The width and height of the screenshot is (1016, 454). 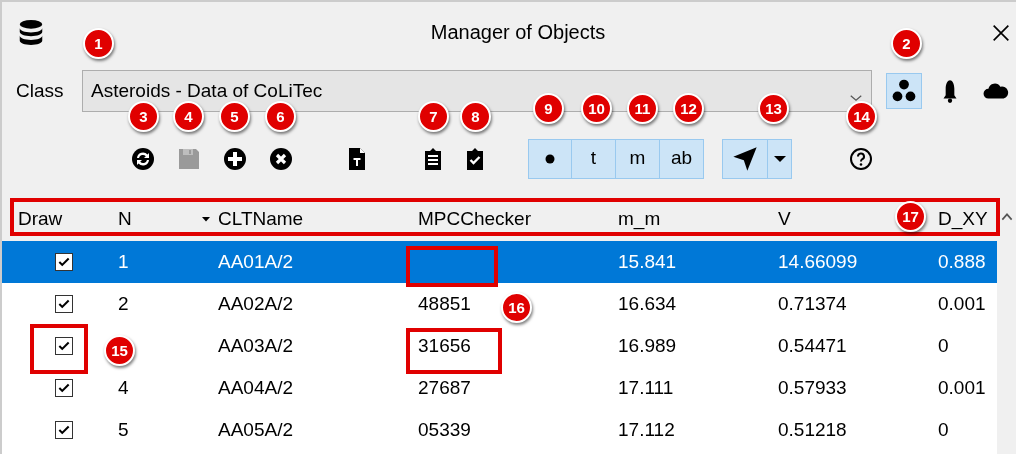 What do you see at coordinates (123, 261) in the screenshot?
I see `table-cell: 1` at bounding box center [123, 261].